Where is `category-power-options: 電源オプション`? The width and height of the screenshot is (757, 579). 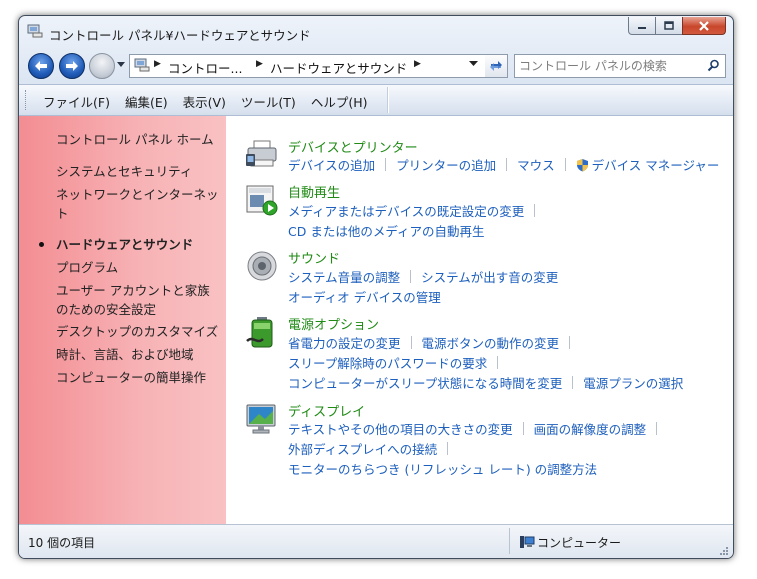 category-power-options: 電源オプション is located at coordinates (333, 323).